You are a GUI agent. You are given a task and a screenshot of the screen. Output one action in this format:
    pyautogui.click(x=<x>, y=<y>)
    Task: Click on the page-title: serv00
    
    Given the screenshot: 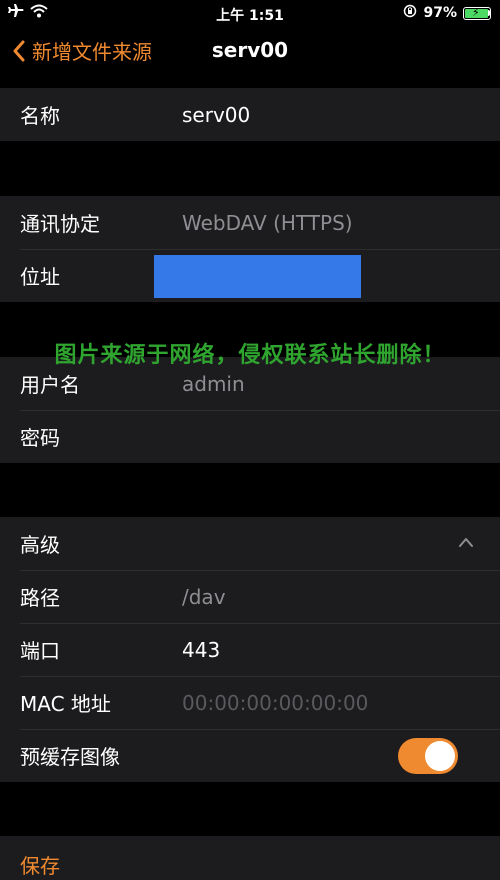 What is the action you would take?
    pyautogui.click(x=250, y=50)
    